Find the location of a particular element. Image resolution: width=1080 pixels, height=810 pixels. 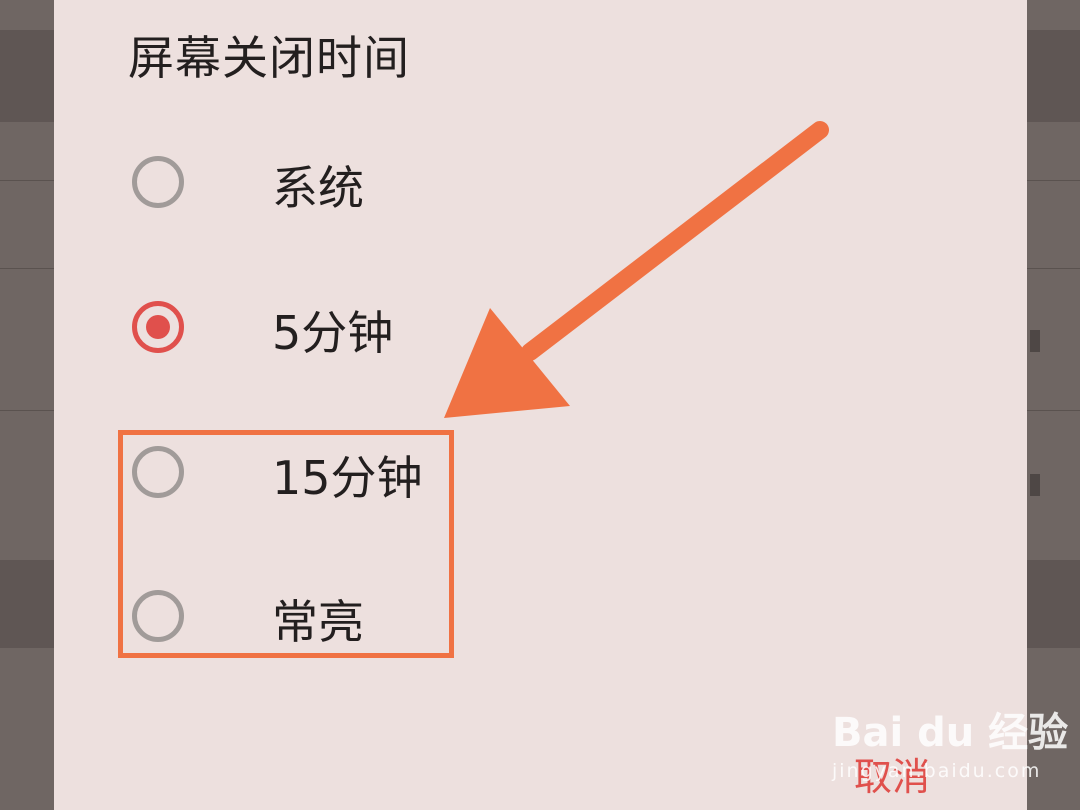

watermark-url: jingyan.baidu.com is located at coordinates (937, 771).